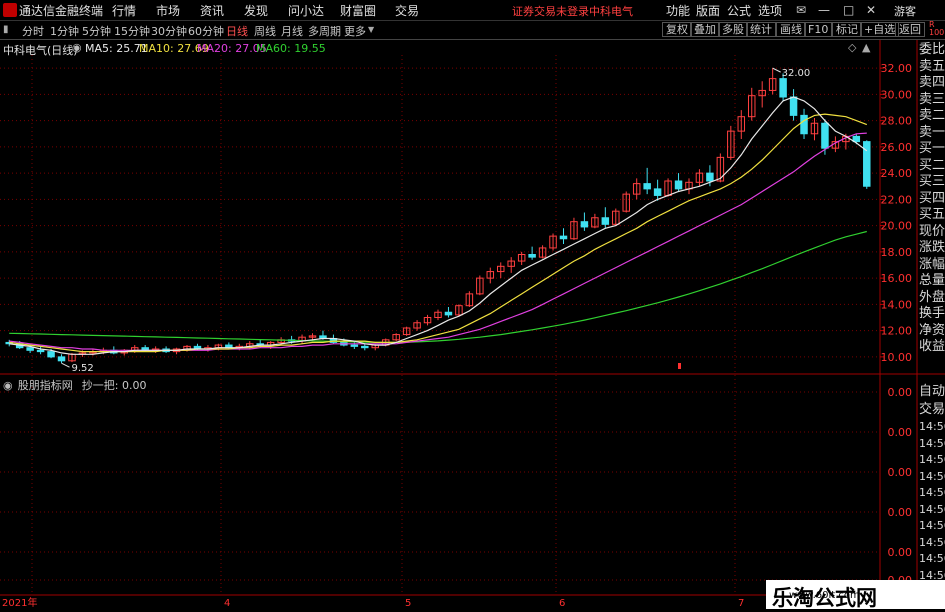  What do you see at coordinates (871, 10) in the screenshot?
I see `close-icon: ✕` at bounding box center [871, 10].